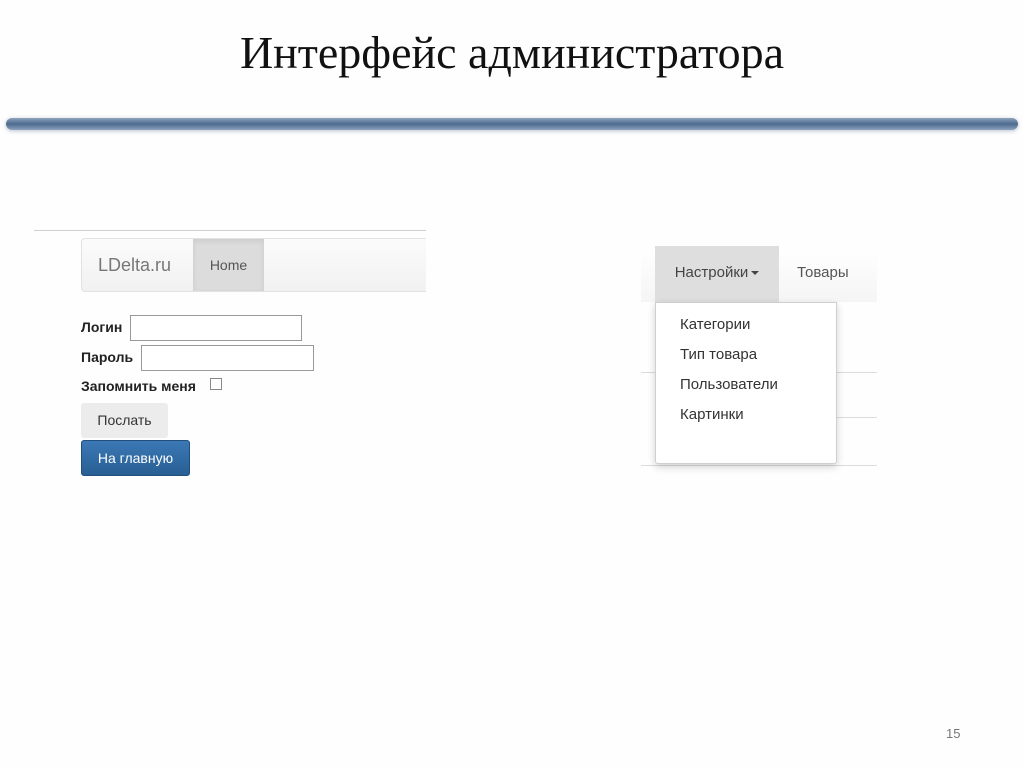 This screenshot has width=1024, height=767. What do you see at coordinates (712, 414) in the screenshot?
I see `dropdown-item-pictures: Картинки` at bounding box center [712, 414].